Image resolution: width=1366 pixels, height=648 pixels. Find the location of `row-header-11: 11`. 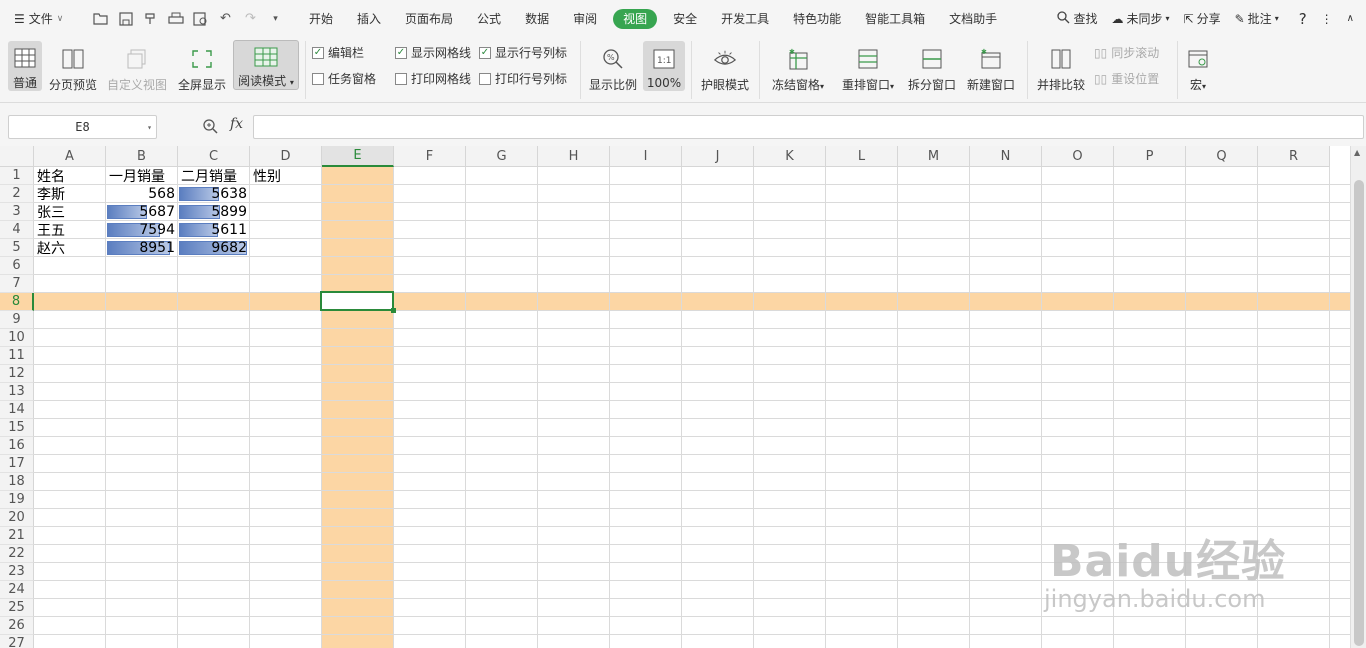

row-header-11: 11 is located at coordinates (17, 356).